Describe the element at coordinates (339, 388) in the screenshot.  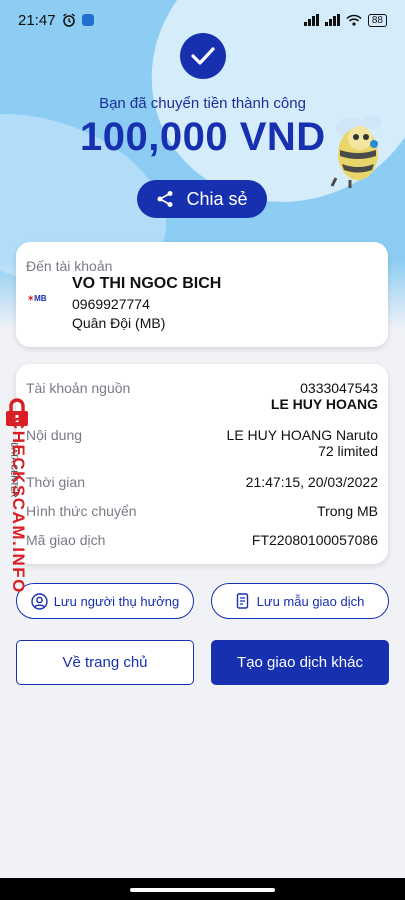
I see `source-account-number: 0333047543` at that location.